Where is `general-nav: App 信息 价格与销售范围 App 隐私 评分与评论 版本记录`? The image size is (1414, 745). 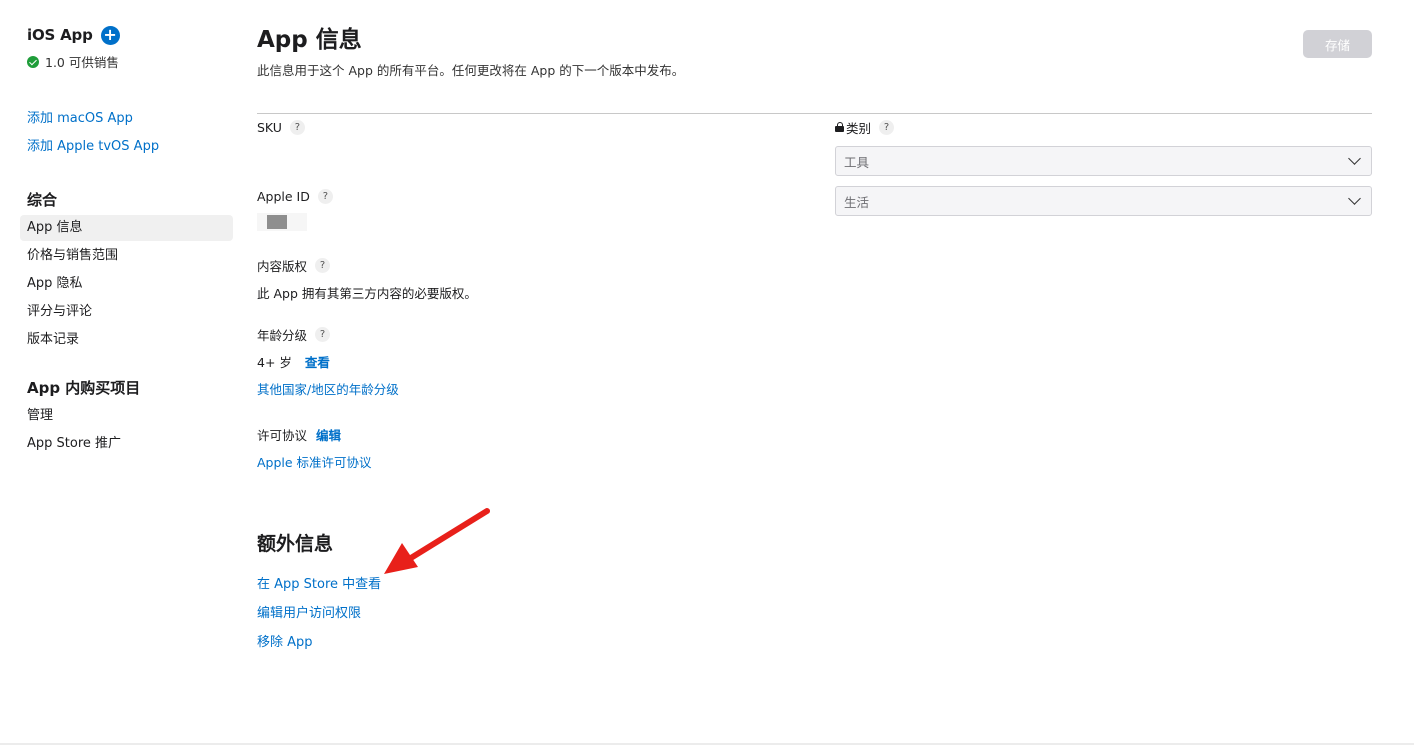
general-nav: App 信息 价格与销售范围 App 隐私 评分与评论 版本记录 is located at coordinates (126, 284).